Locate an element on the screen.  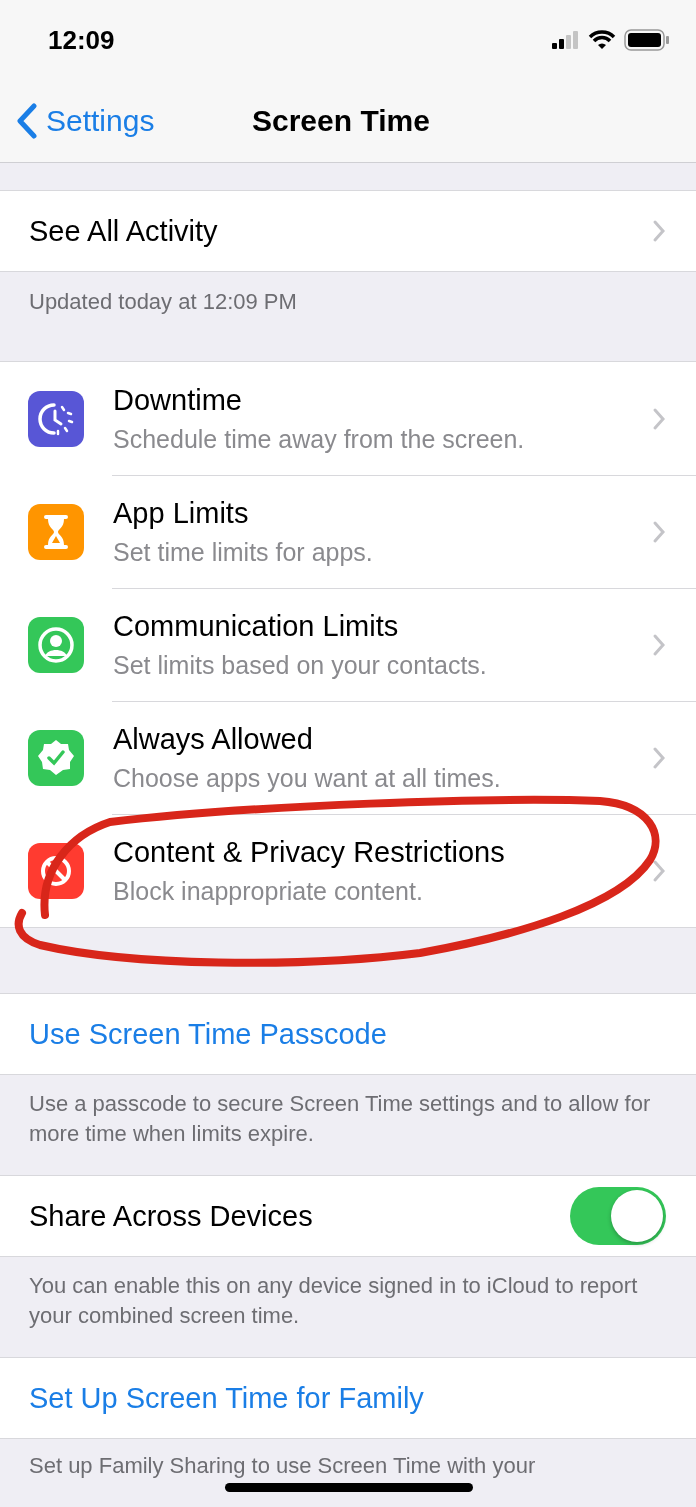
row-subtitle: Set time limits for apps. is located at coordinates (243, 552).